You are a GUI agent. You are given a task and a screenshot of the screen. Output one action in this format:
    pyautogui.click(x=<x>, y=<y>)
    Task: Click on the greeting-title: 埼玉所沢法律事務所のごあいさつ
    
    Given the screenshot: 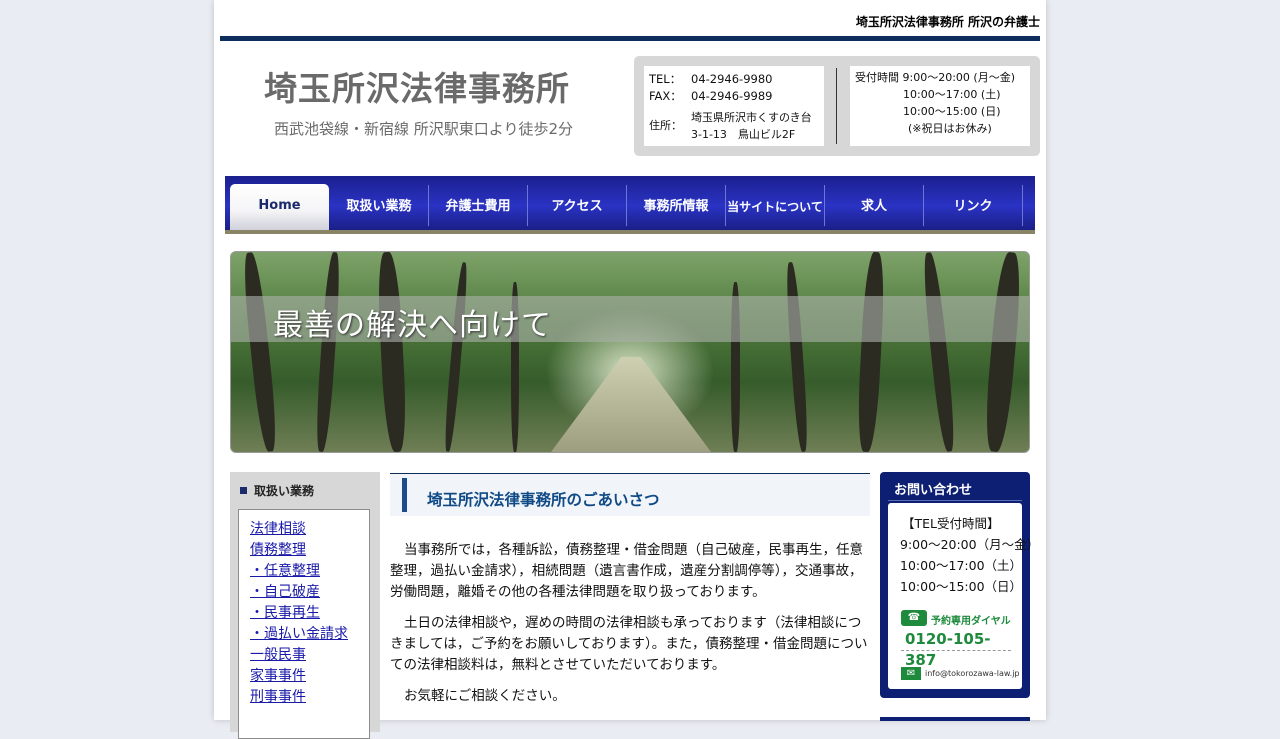 What is the action you would take?
    pyautogui.click(x=543, y=500)
    